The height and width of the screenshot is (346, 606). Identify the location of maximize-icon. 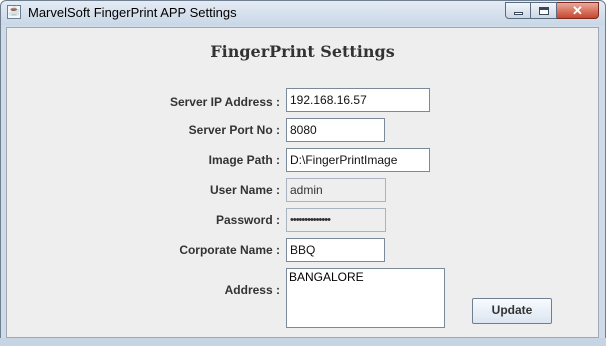
(544, 11).